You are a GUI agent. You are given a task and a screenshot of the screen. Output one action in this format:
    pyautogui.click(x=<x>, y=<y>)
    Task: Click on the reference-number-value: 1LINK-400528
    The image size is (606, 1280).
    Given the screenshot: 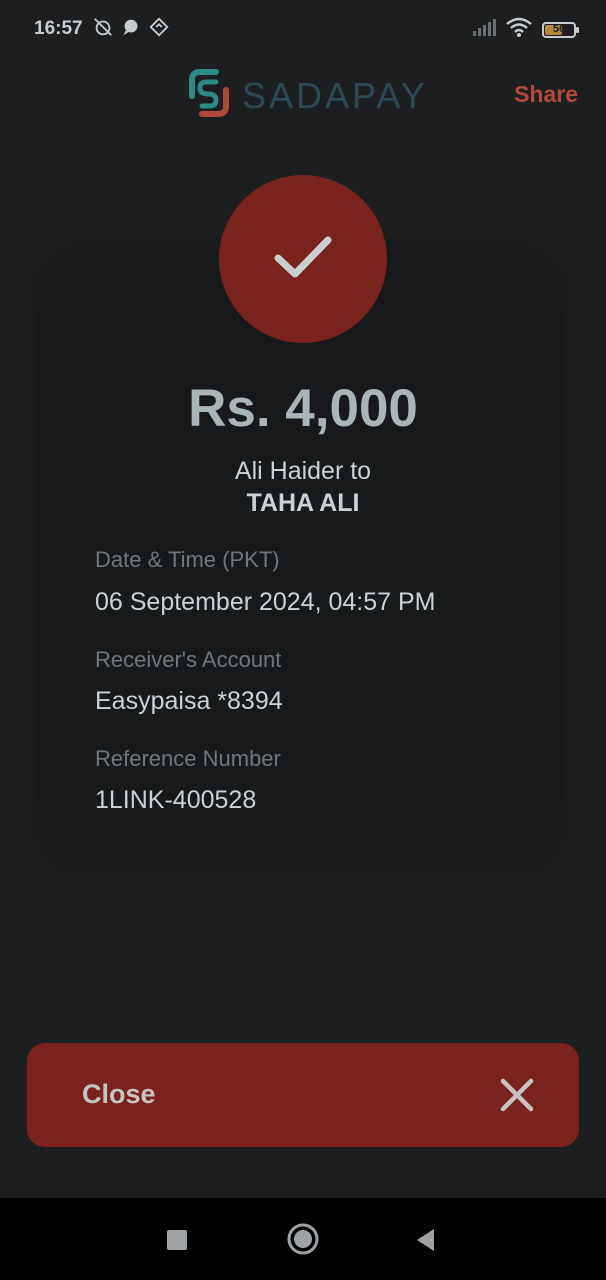 What is the action you would take?
    pyautogui.click(x=176, y=800)
    